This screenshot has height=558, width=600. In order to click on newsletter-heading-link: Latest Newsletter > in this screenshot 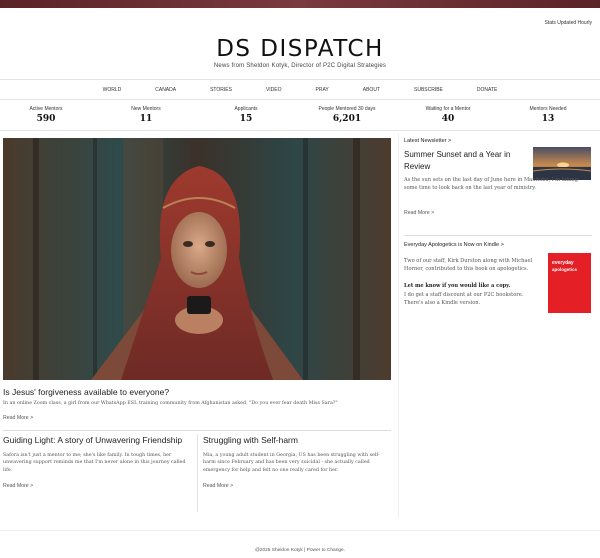, I will do `click(427, 141)`.